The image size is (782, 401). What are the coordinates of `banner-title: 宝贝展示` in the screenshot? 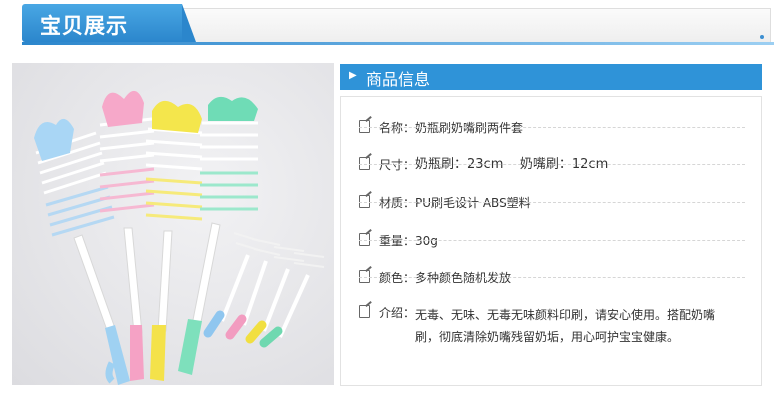 It's located at (84, 26).